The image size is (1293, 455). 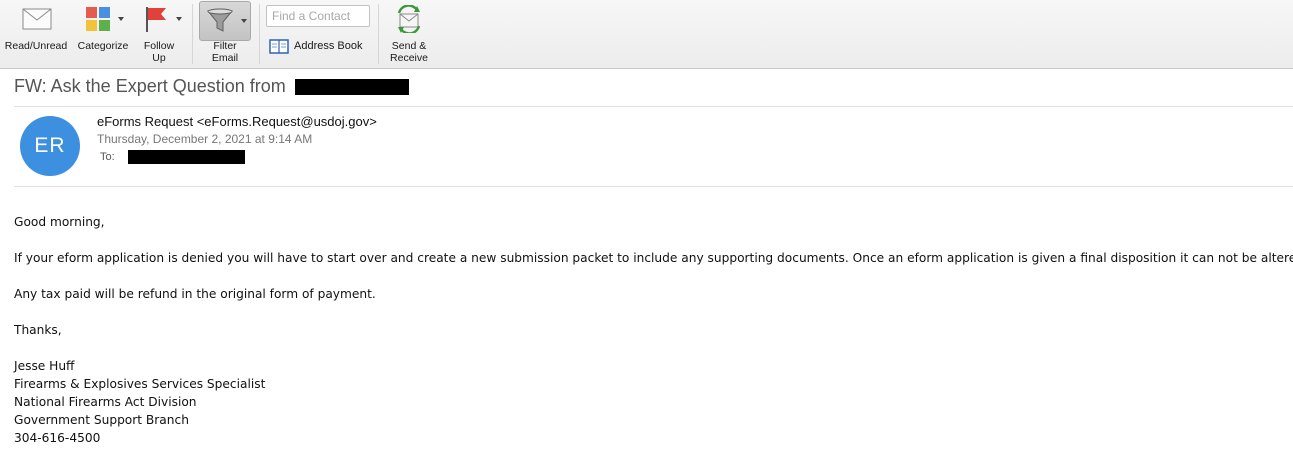 What do you see at coordinates (351, 87) in the screenshot?
I see `redacted-block` at bounding box center [351, 87].